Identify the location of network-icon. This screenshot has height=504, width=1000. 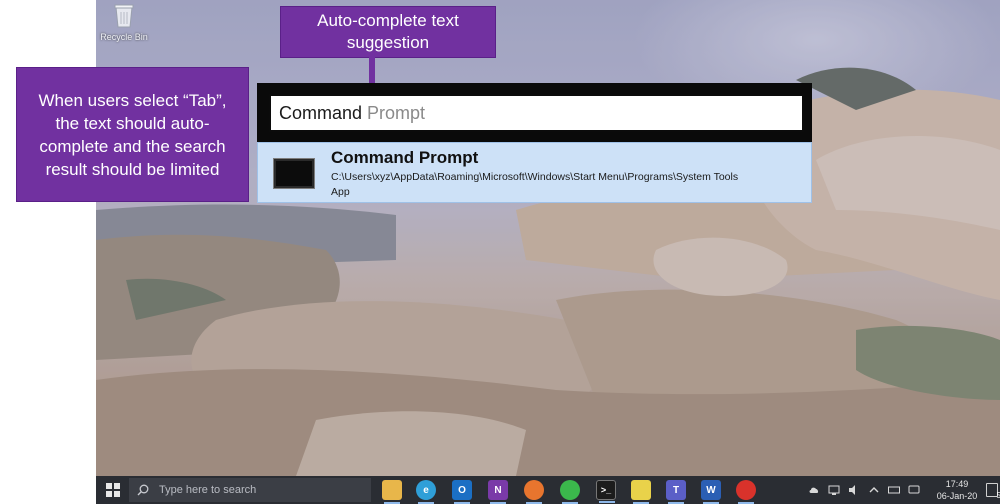
(834, 490).